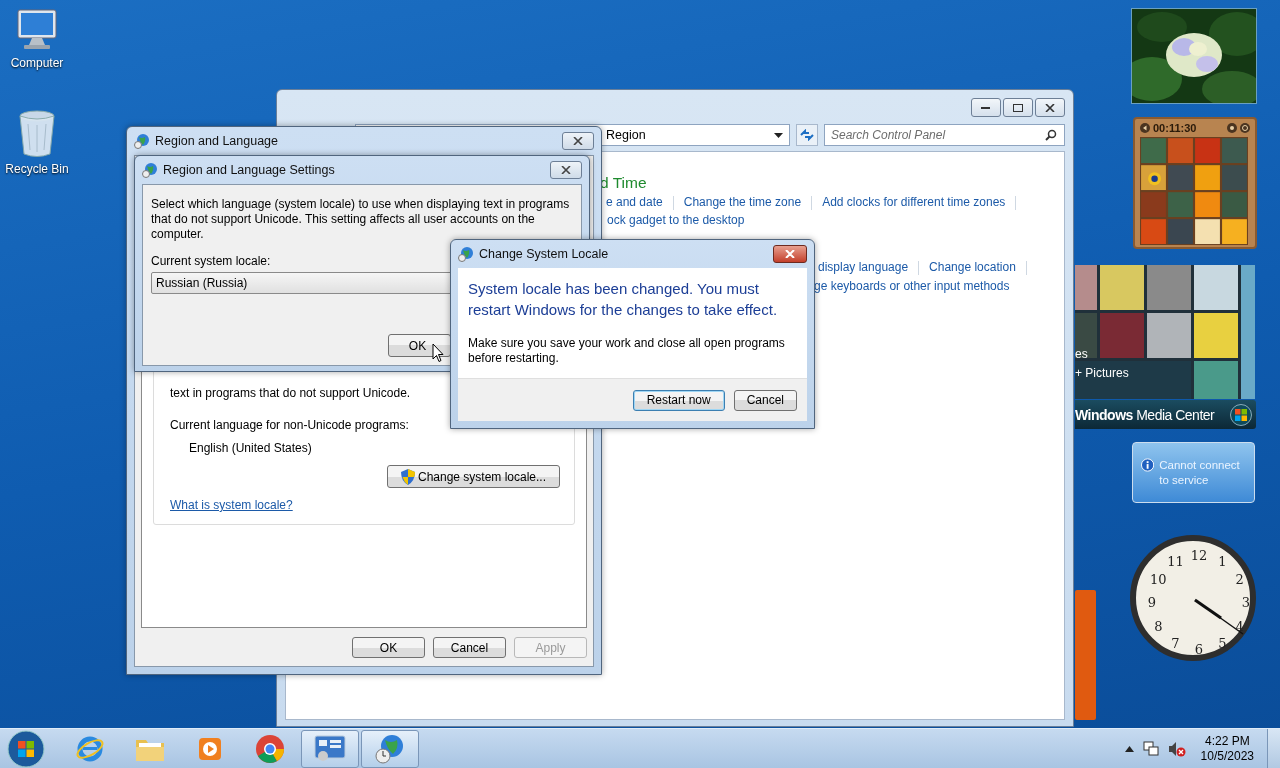 The height and width of the screenshot is (768, 1280). Describe the element at coordinates (1199, 650) in the screenshot. I see `clock-numeral: 6` at that location.